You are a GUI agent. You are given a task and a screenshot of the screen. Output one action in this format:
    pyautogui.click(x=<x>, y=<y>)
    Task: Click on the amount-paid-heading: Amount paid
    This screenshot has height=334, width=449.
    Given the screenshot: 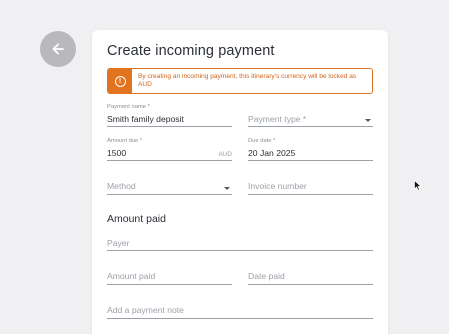 What is the action you would take?
    pyautogui.click(x=136, y=219)
    